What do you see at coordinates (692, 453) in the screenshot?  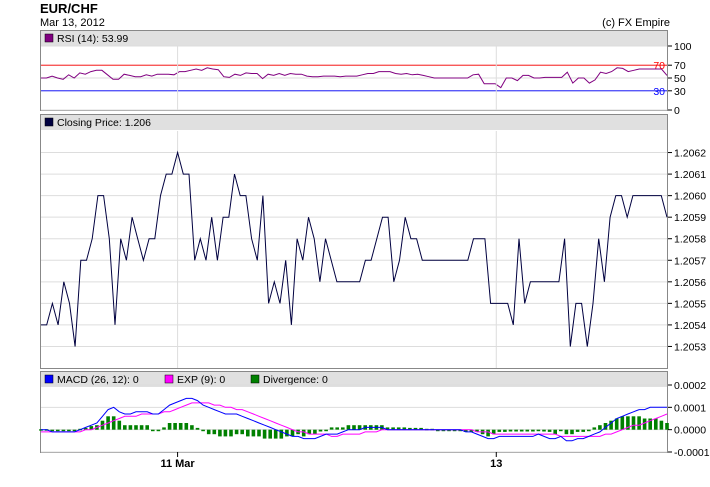 I see `macd-tick-label: -0.0001` at bounding box center [692, 453].